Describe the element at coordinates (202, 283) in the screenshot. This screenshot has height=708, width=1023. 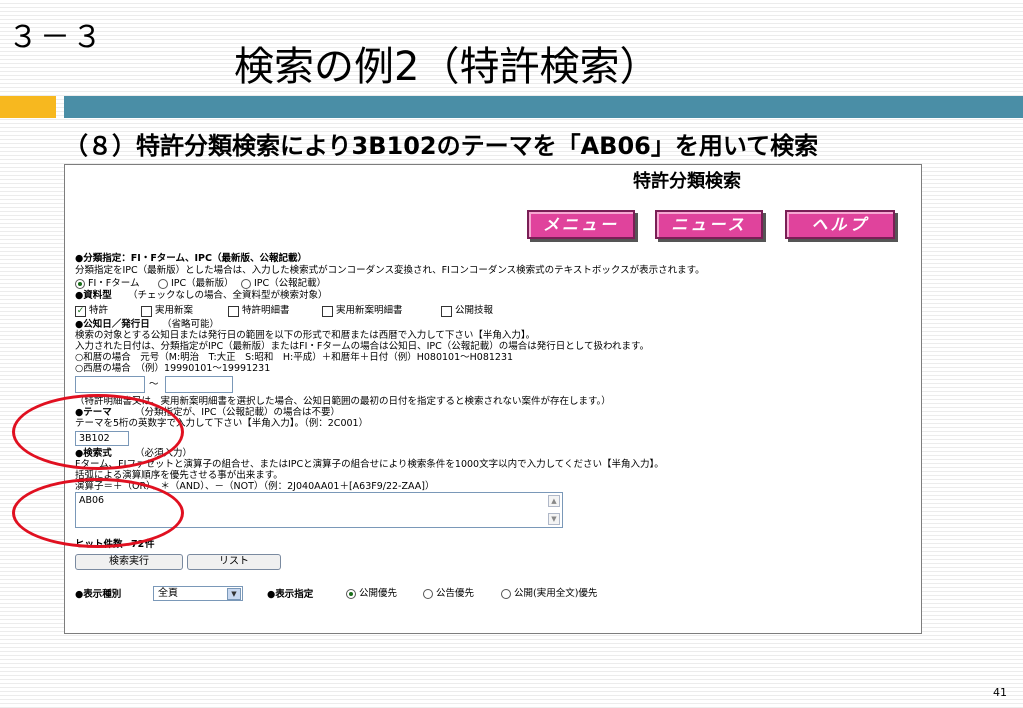
I see `radio-ipc-latest-label: IPC（最新版）` at that location.